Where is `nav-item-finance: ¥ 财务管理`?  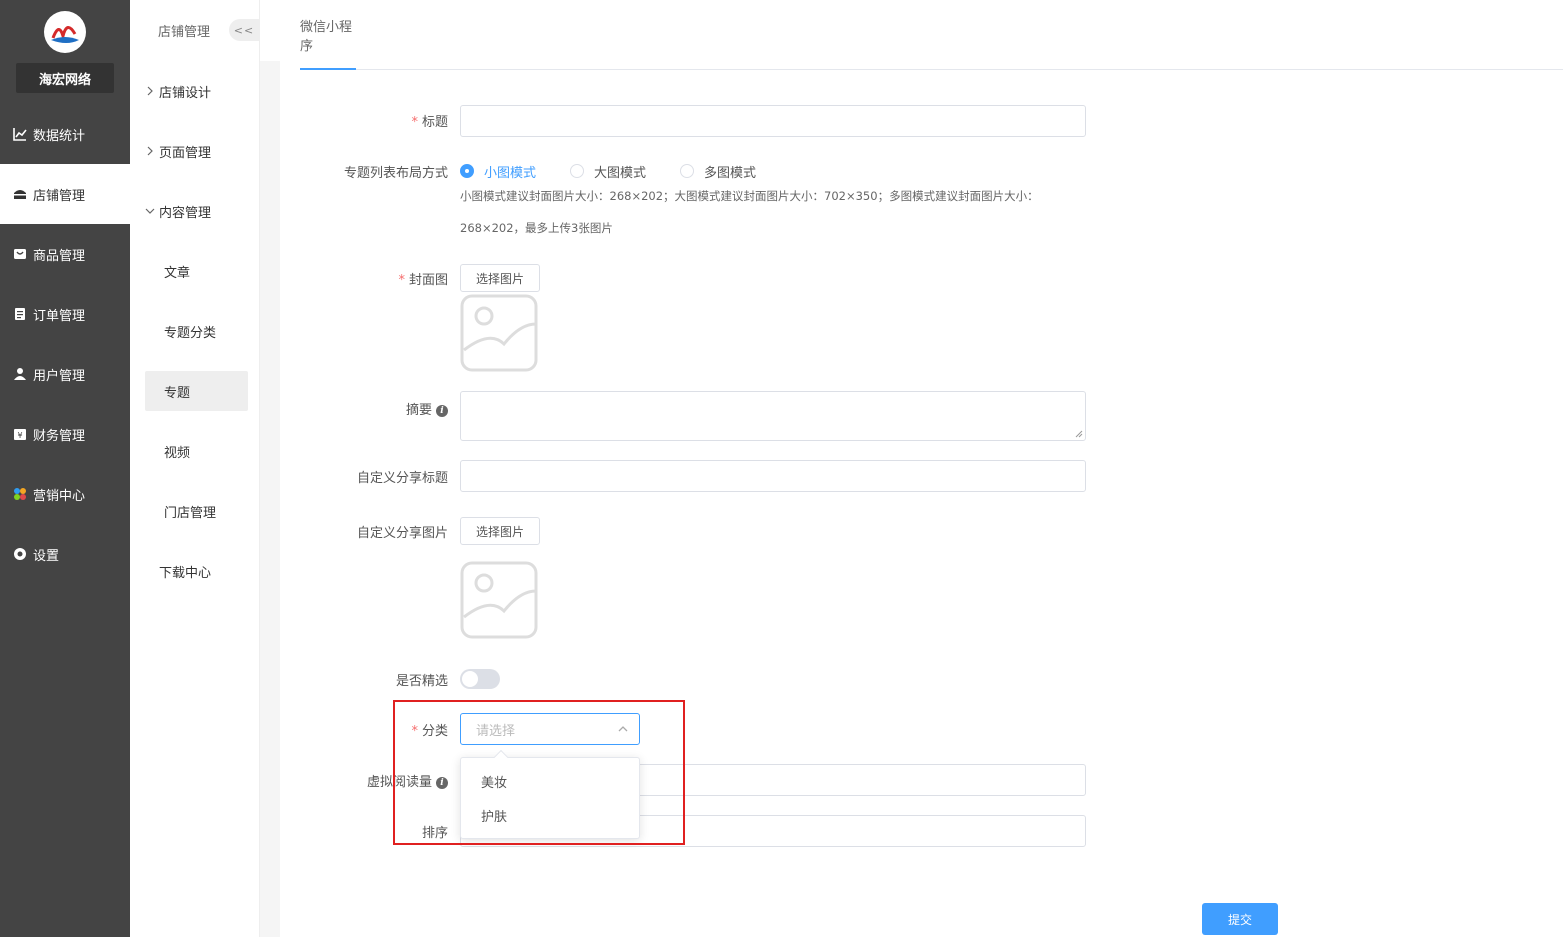 nav-item-finance: ¥ 财务管理 is located at coordinates (65, 434).